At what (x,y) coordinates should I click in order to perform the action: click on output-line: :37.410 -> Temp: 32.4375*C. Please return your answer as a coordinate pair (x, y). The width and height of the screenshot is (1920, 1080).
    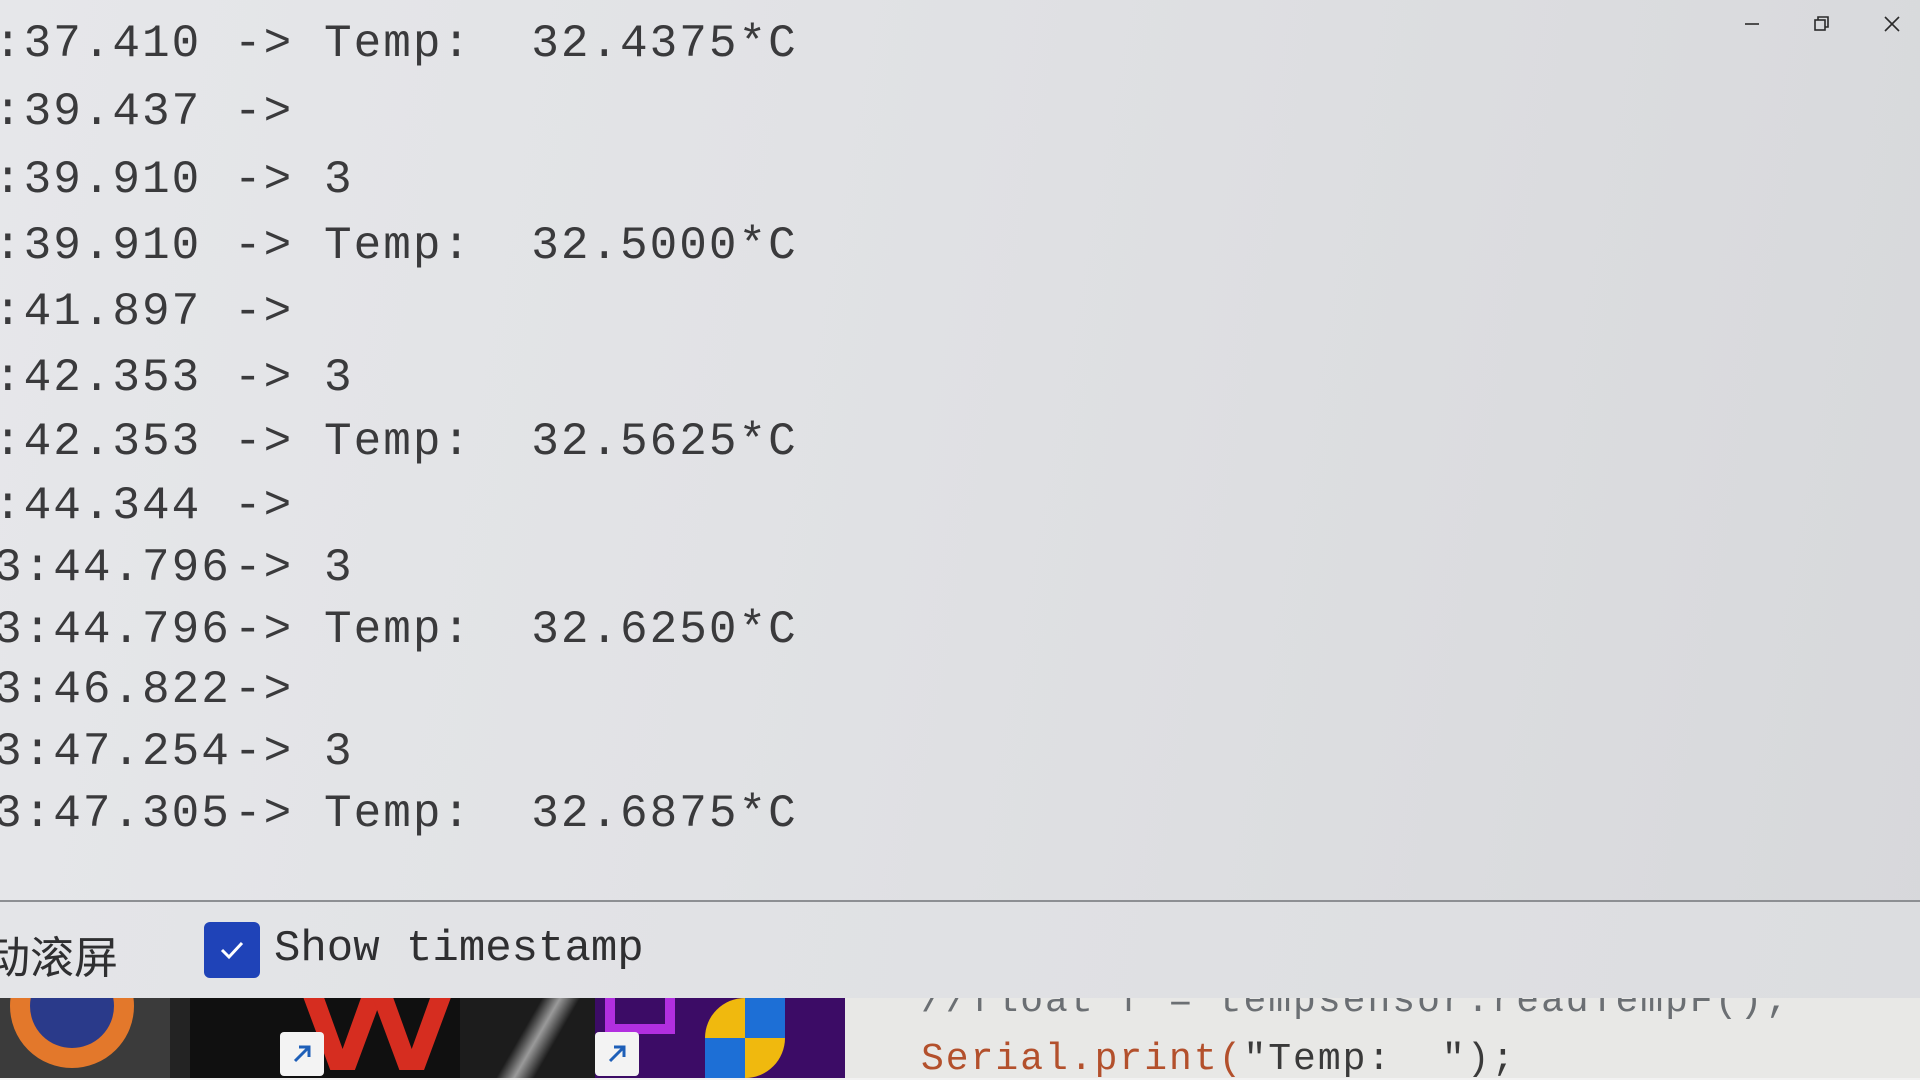
    Looking at the image, I should click on (399, 44).